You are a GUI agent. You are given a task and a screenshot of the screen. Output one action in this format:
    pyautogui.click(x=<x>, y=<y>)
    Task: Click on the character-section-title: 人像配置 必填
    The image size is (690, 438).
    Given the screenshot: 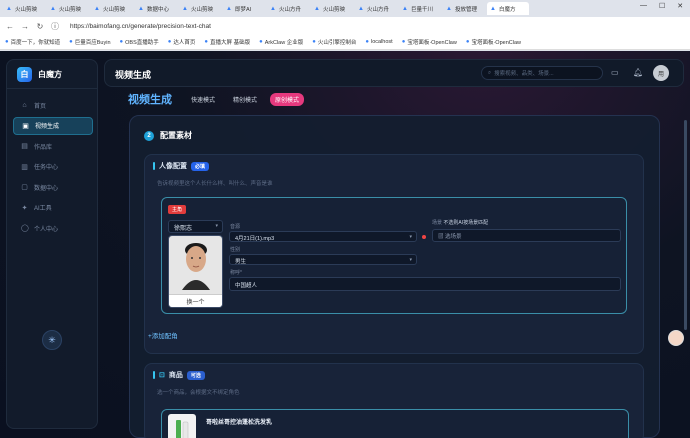 What is the action you would take?
    pyautogui.click(x=181, y=166)
    